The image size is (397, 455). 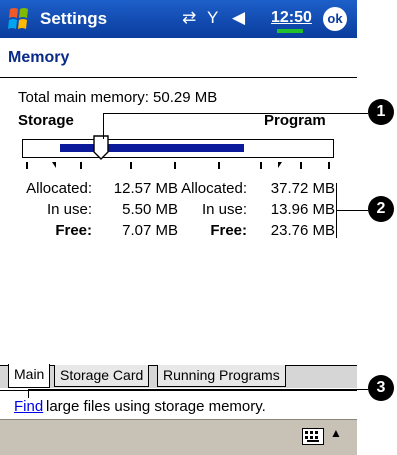 I want to click on program-in-use-row: In use: 13.96 MB, so click(x=257, y=209).